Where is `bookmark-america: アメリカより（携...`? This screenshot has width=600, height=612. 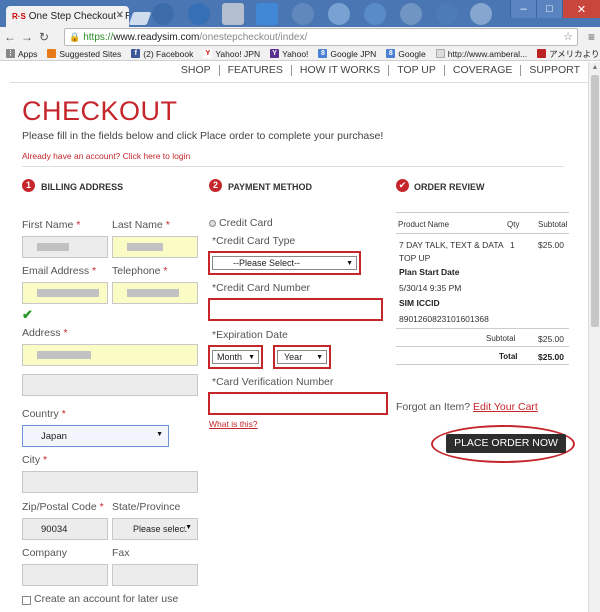
bookmark-america: アメリカより（携... is located at coordinates (568, 54).